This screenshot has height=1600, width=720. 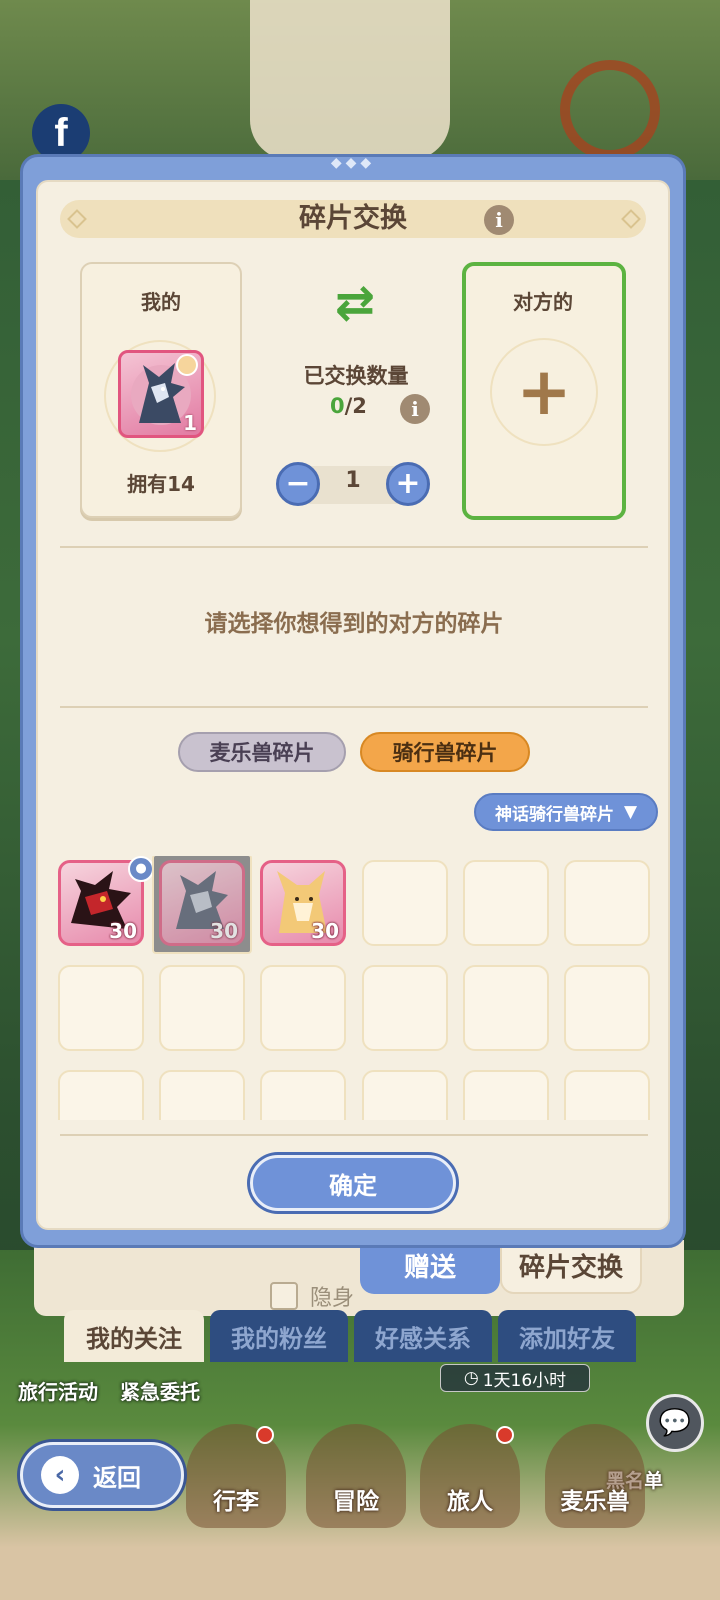 I want to click on ornament-icon: ◆◆◆, so click(x=353, y=163).